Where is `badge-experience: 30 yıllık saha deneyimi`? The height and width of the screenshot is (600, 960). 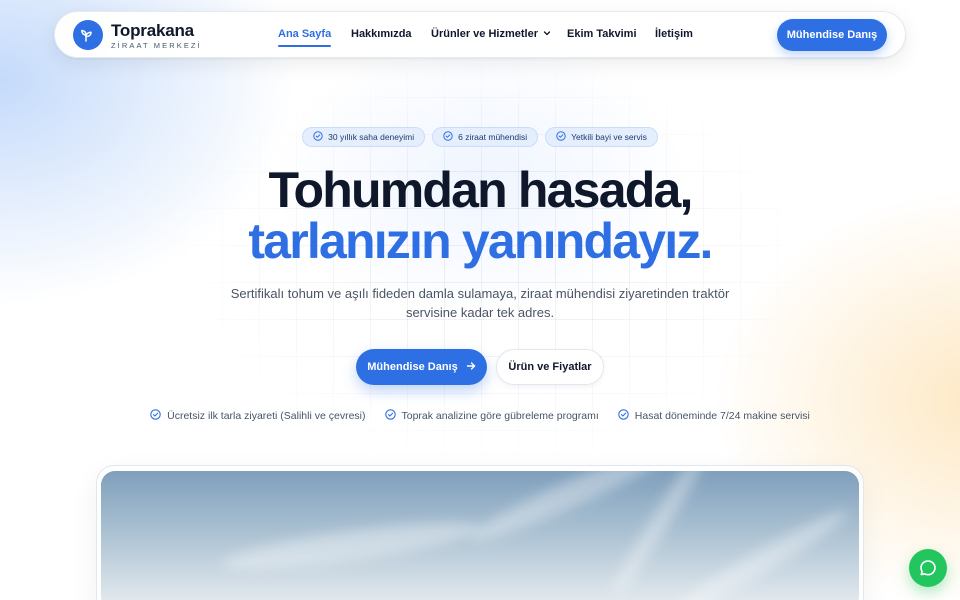 badge-experience: 30 yıllık saha deneyimi is located at coordinates (364, 137).